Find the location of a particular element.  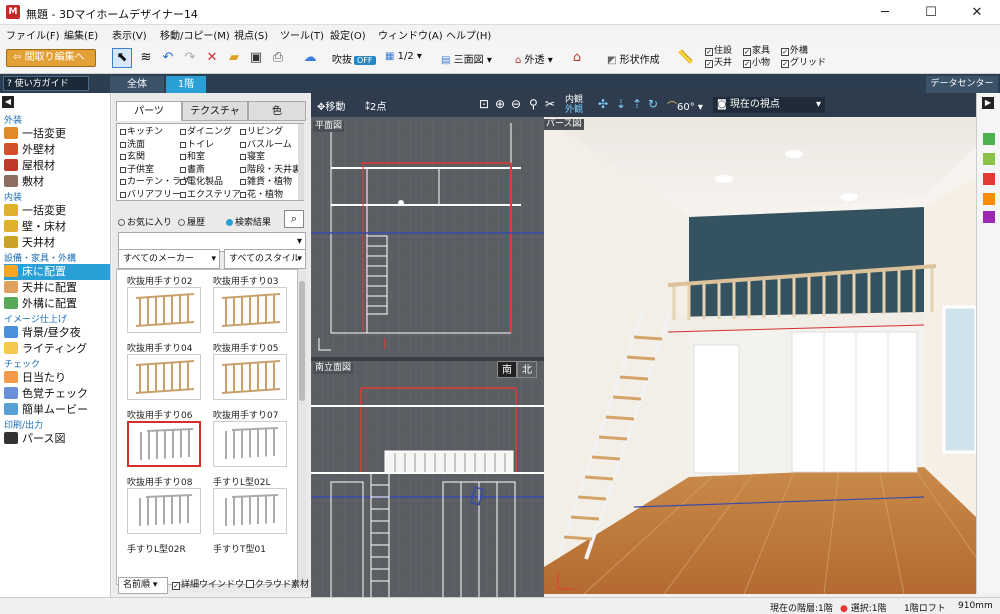

delete-icon: ✕ is located at coordinates (212, 58).